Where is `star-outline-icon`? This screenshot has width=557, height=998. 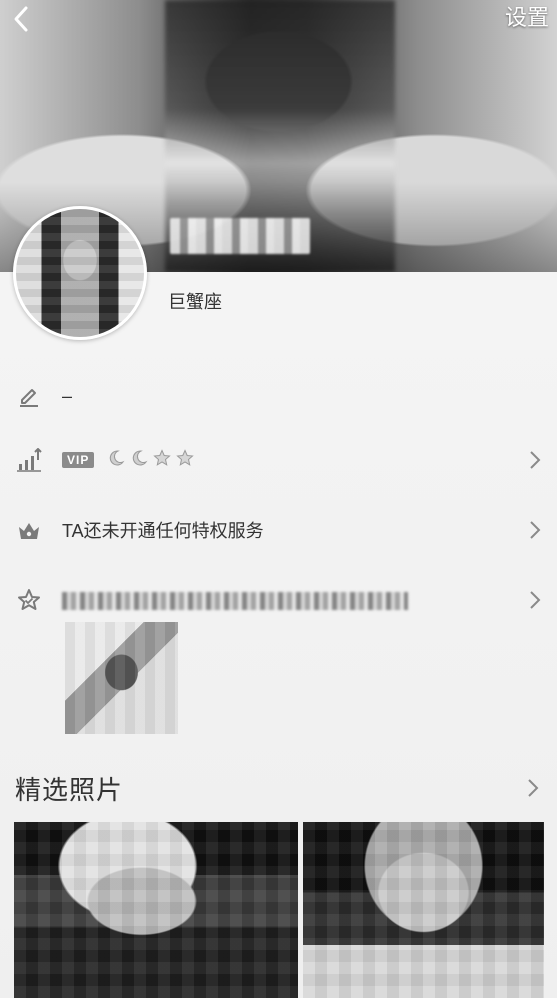 star-outline-icon is located at coordinates (29, 600).